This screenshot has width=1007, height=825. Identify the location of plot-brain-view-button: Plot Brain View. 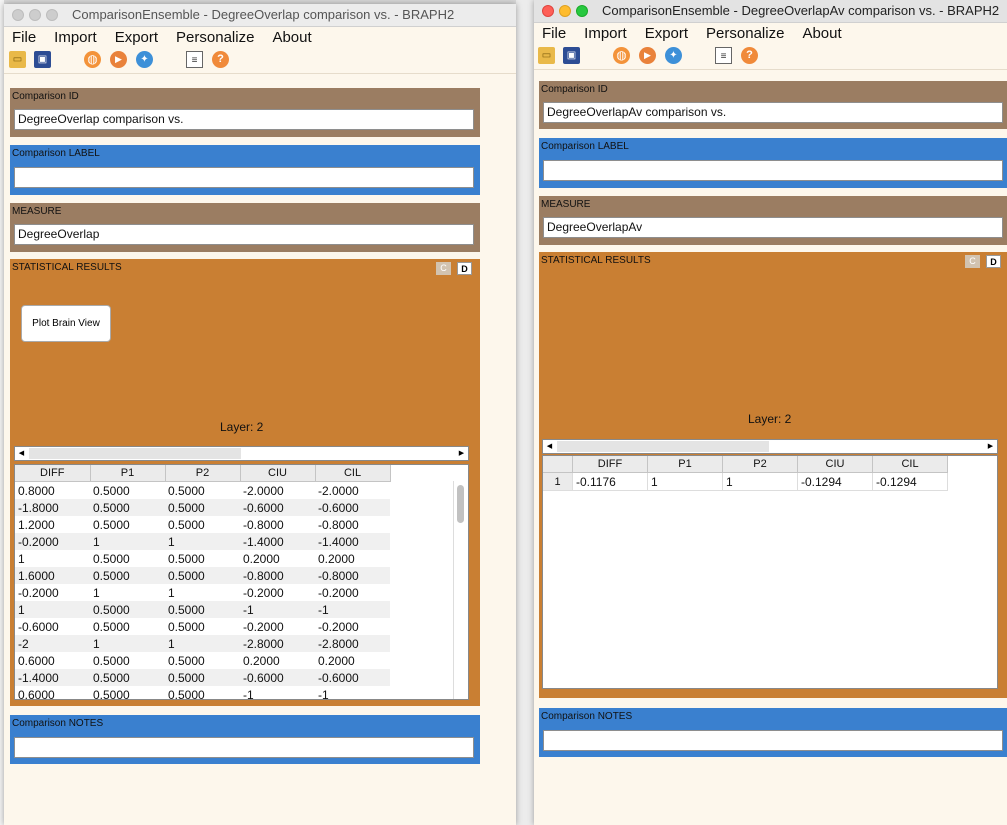
(66, 323).